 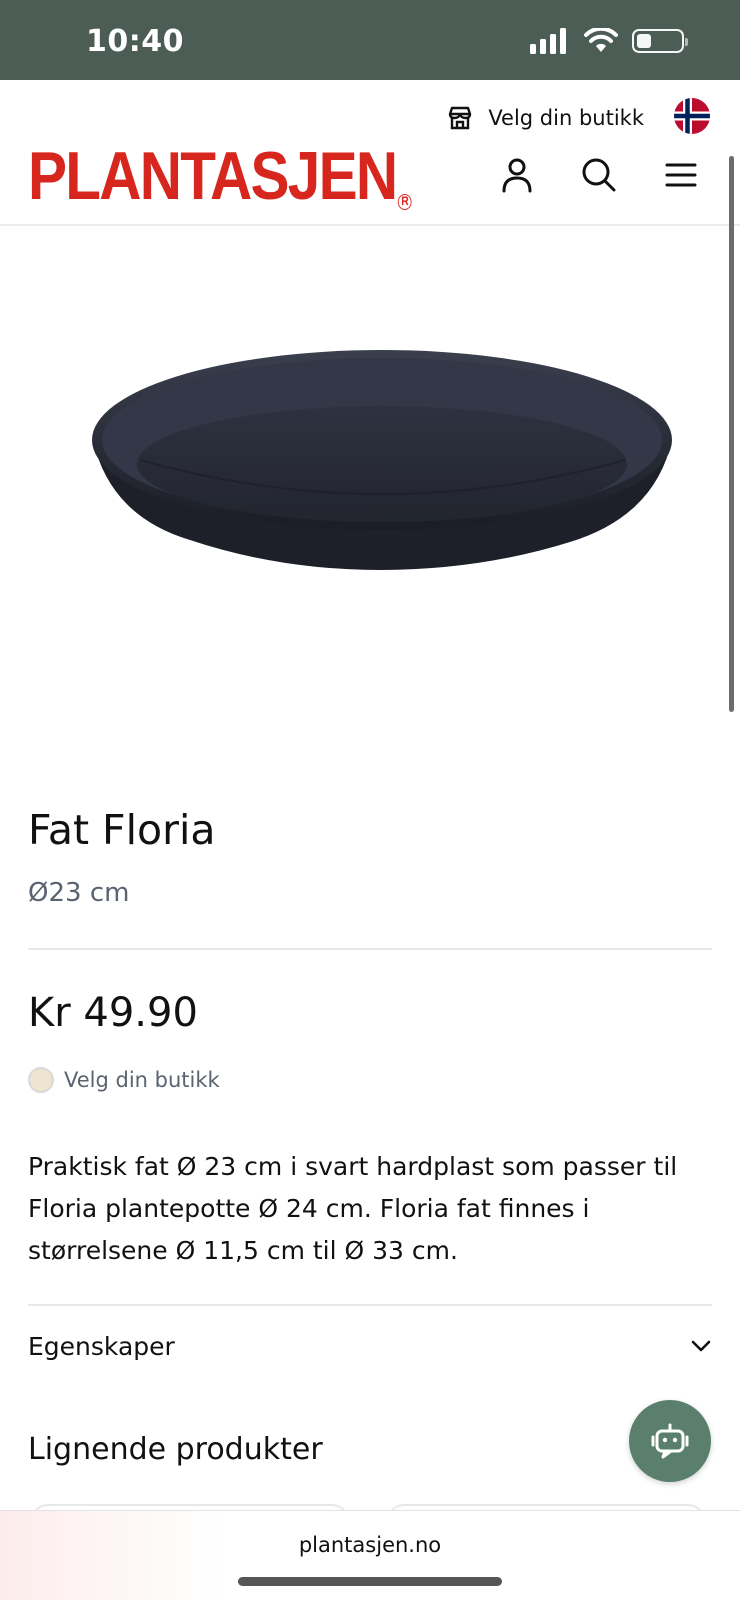 I want to click on store-status-dot, so click(x=41, y=1080).